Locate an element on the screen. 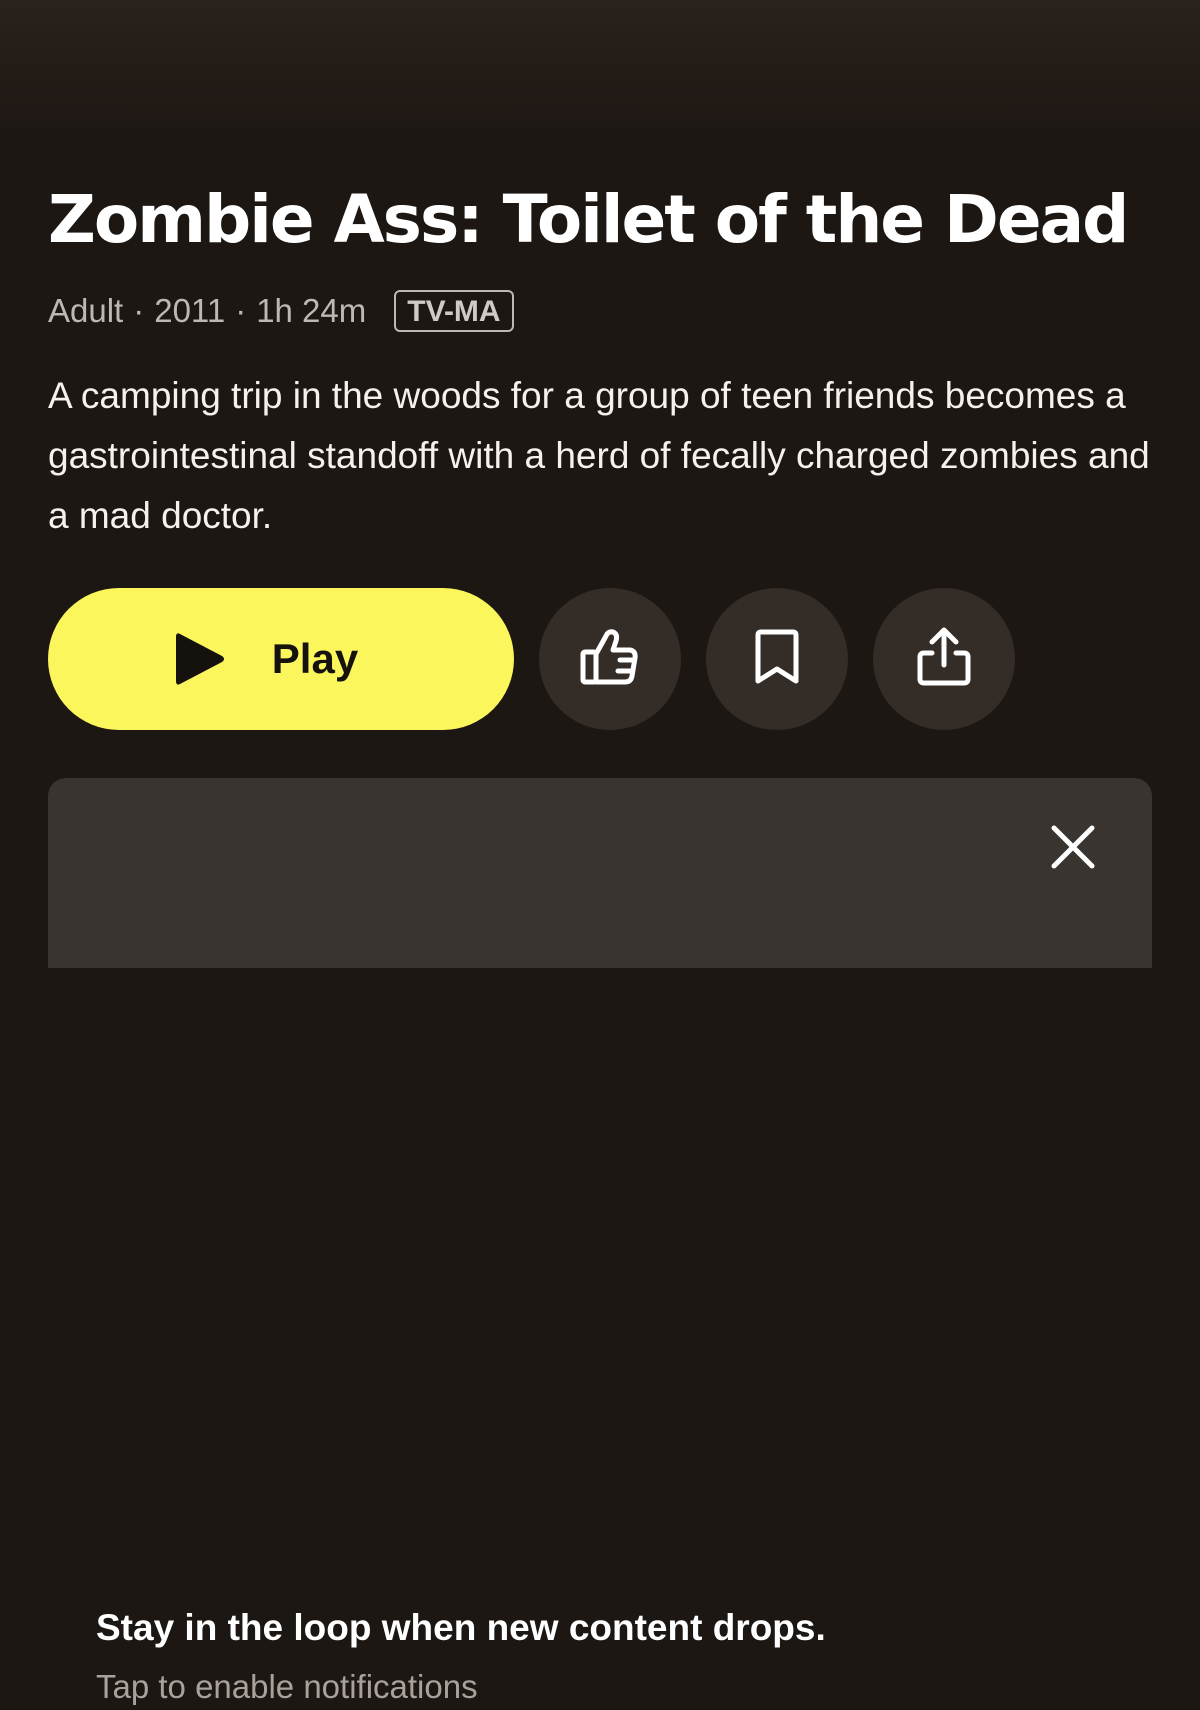  play-icon is located at coordinates (200, 659).